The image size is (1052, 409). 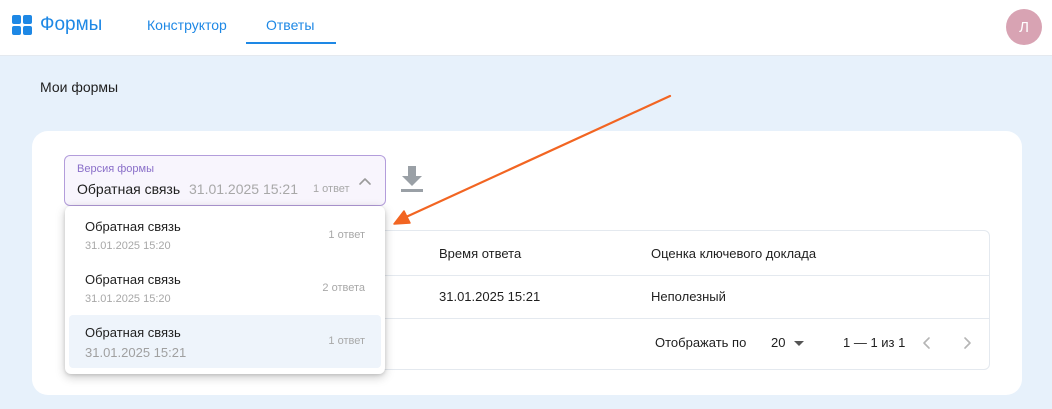 What do you see at coordinates (343, 288) in the screenshot?
I see `option-count: 2 ответа` at bounding box center [343, 288].